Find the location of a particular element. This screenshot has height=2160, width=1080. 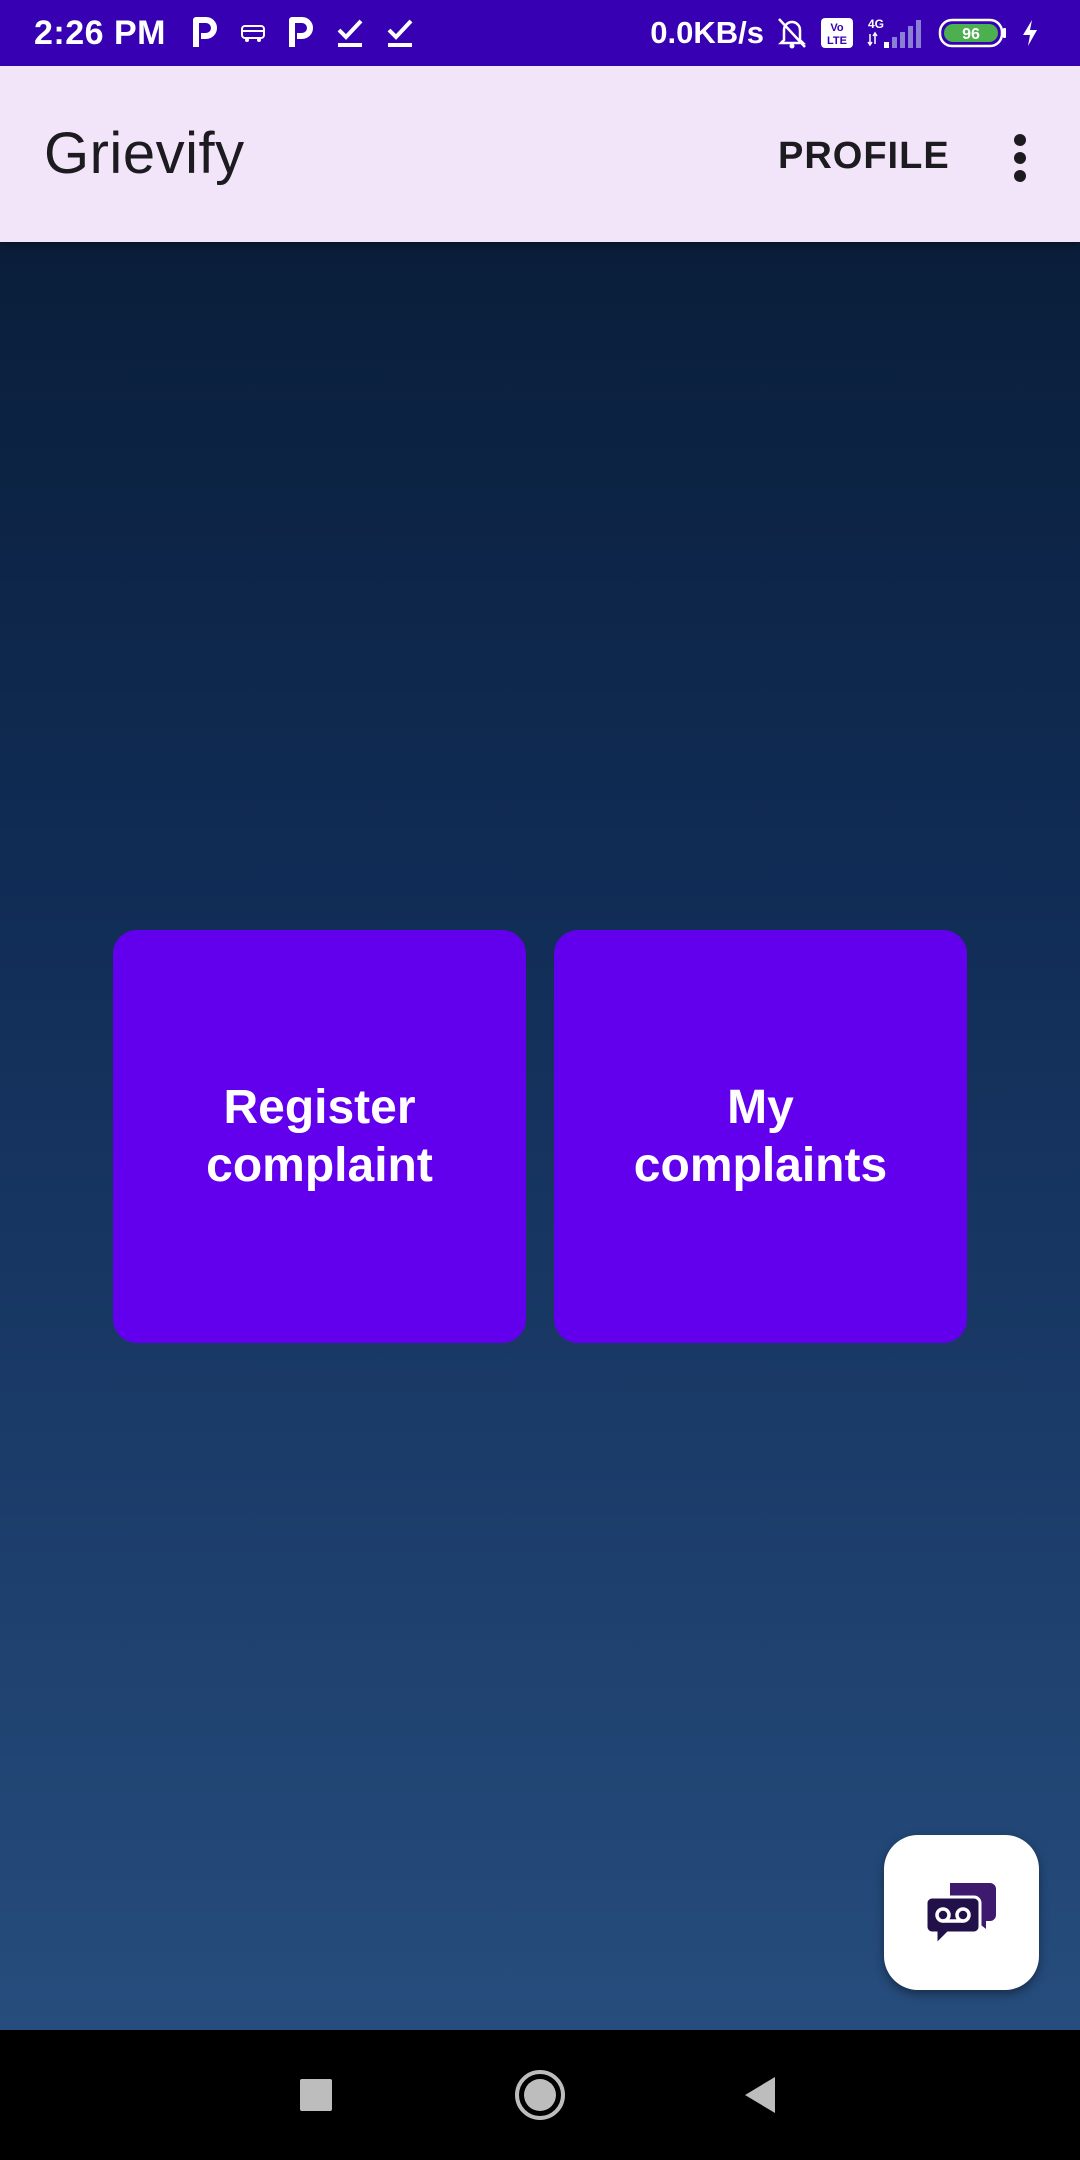

svg-text: 4G is located at coordinates (876, 24).